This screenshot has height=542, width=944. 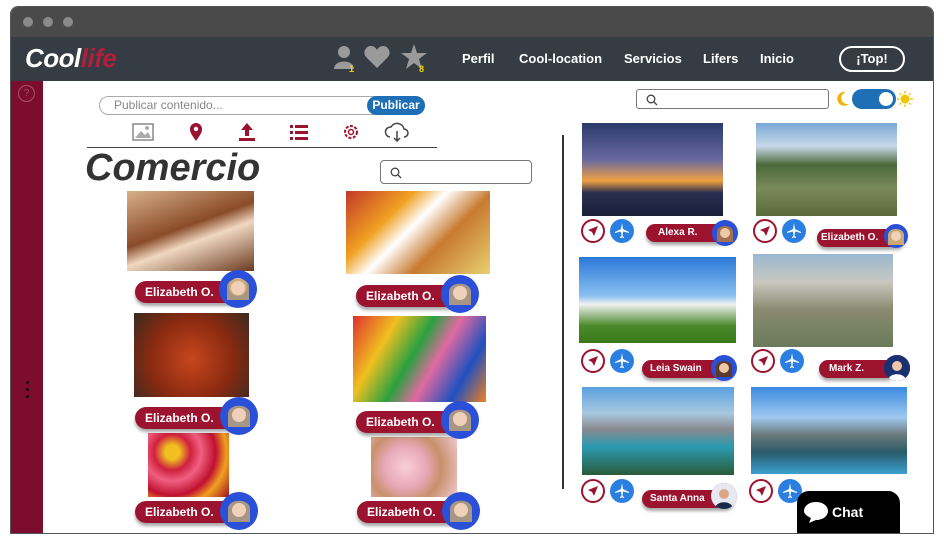 I want to click on top-search-input, so click(x=732, y=99).